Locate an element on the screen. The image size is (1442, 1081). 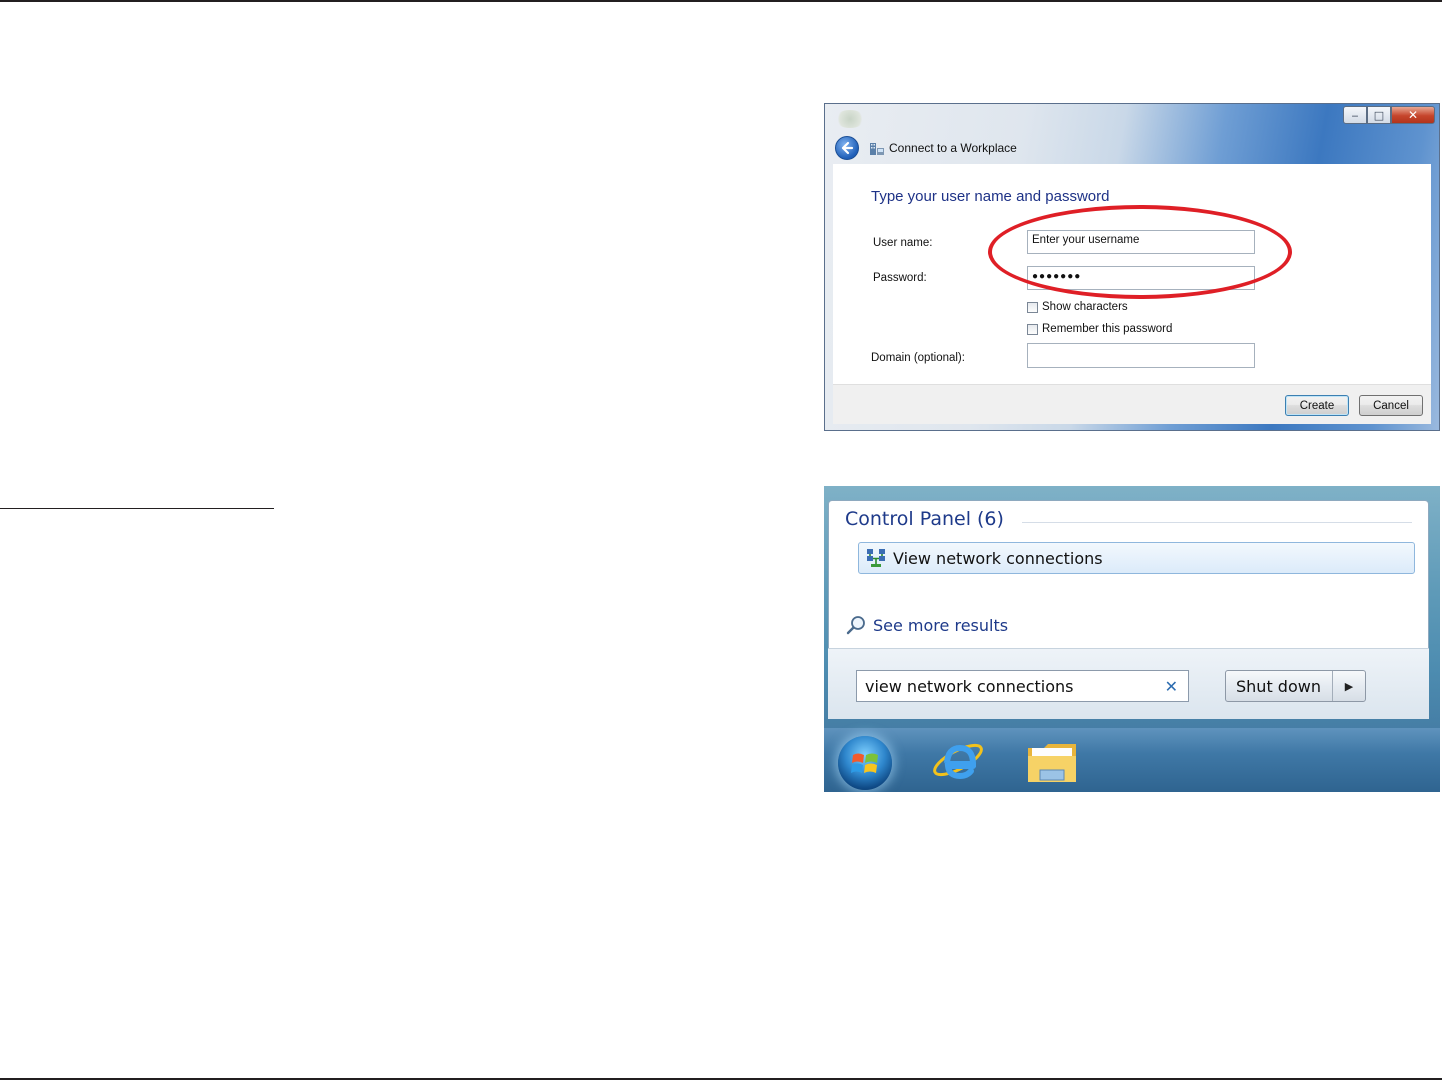
windows-logo-icon is located at coordinates (864, 763).